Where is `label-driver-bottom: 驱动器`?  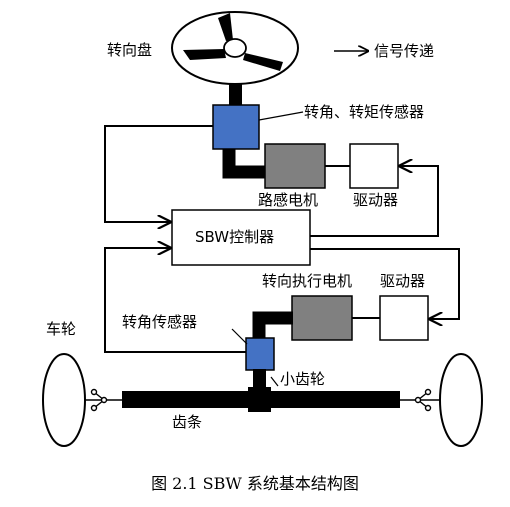 label-driver-bottom: 驱动器 is located at coordinates (403, 281).